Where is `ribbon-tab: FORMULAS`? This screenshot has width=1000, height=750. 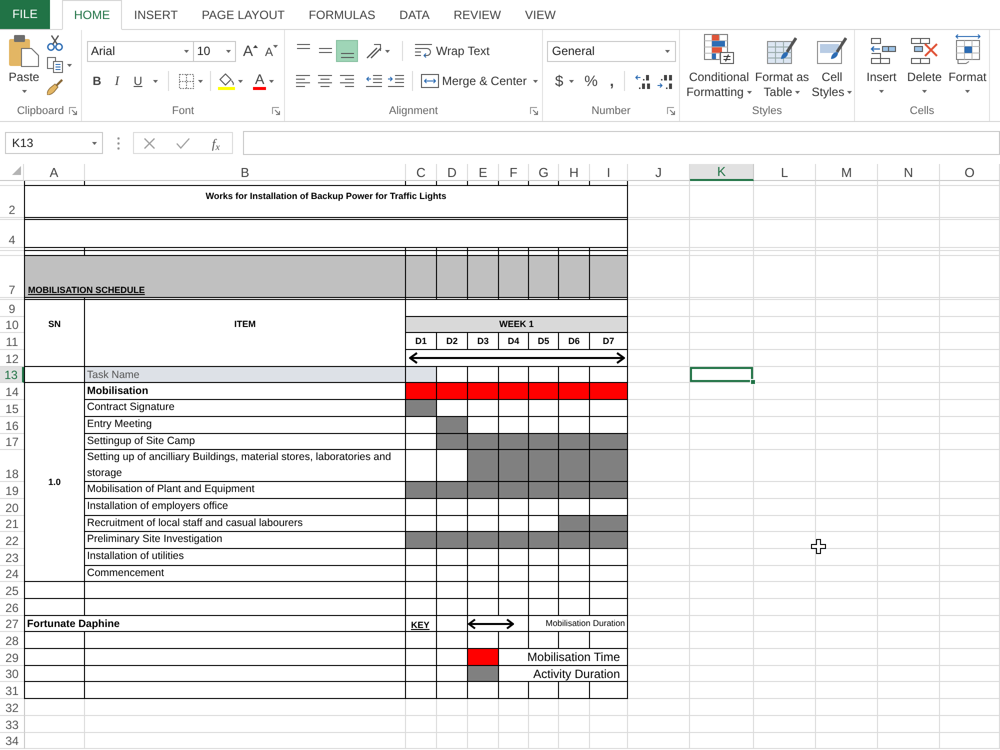 ribbon-tab: FORMULAS is located at coordinates (342, 14).